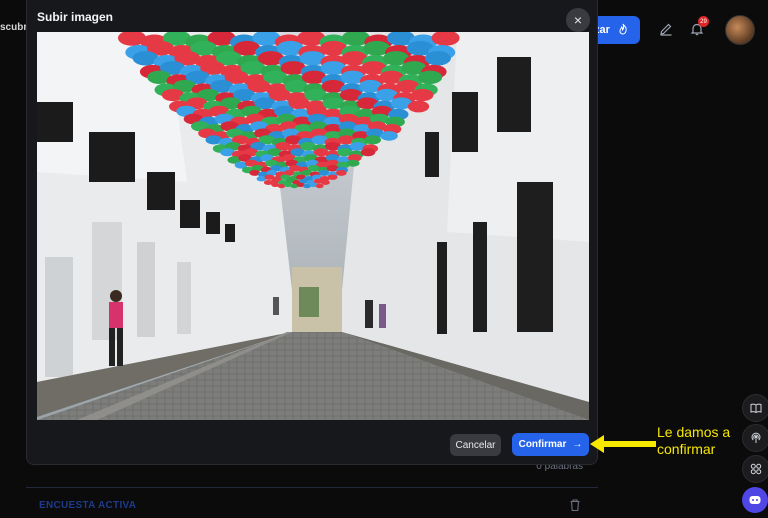 The width and height of the screenshot is (768, 518). What do you see at coordinates (740, 30) in the screenshot?
I see `avatar` at bounding box center [740, 30].